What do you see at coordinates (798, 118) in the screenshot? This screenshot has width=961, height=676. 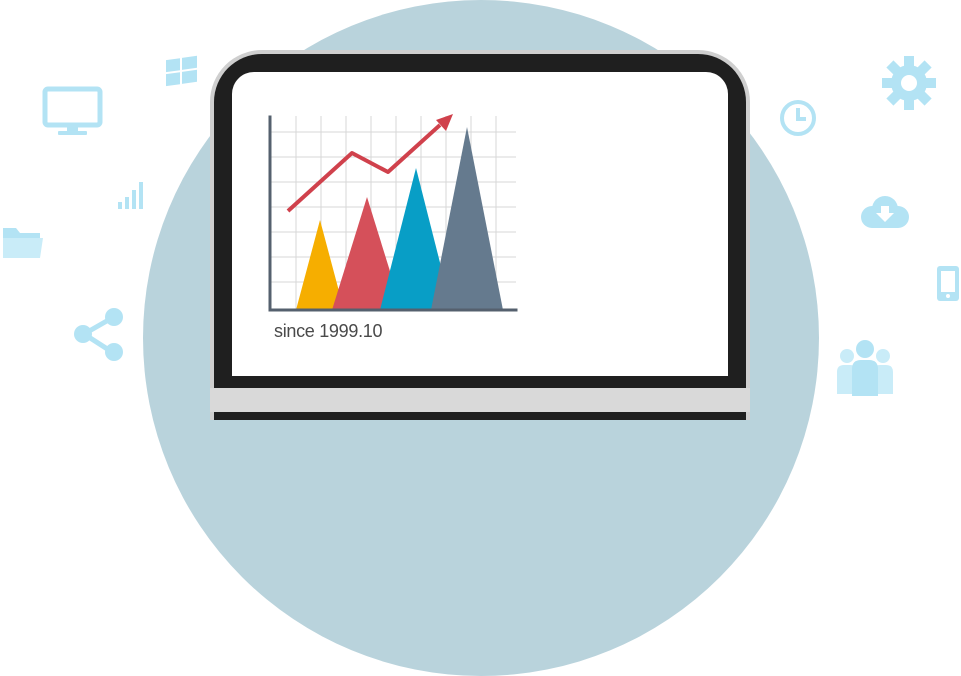 I see `clock-icon` at bounding box center [798, 118].